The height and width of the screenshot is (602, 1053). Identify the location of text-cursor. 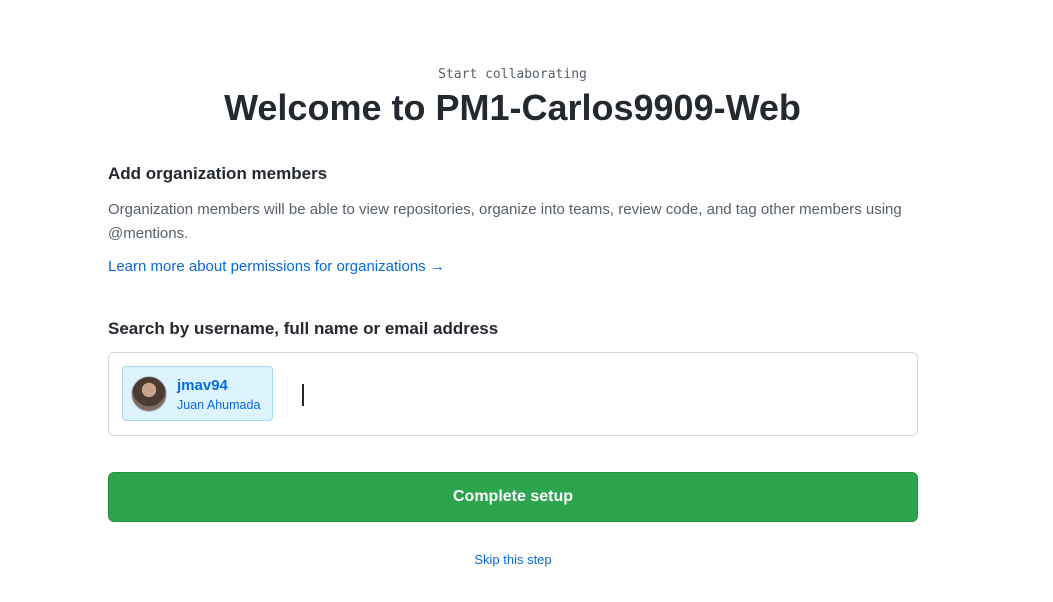
(303, 395).